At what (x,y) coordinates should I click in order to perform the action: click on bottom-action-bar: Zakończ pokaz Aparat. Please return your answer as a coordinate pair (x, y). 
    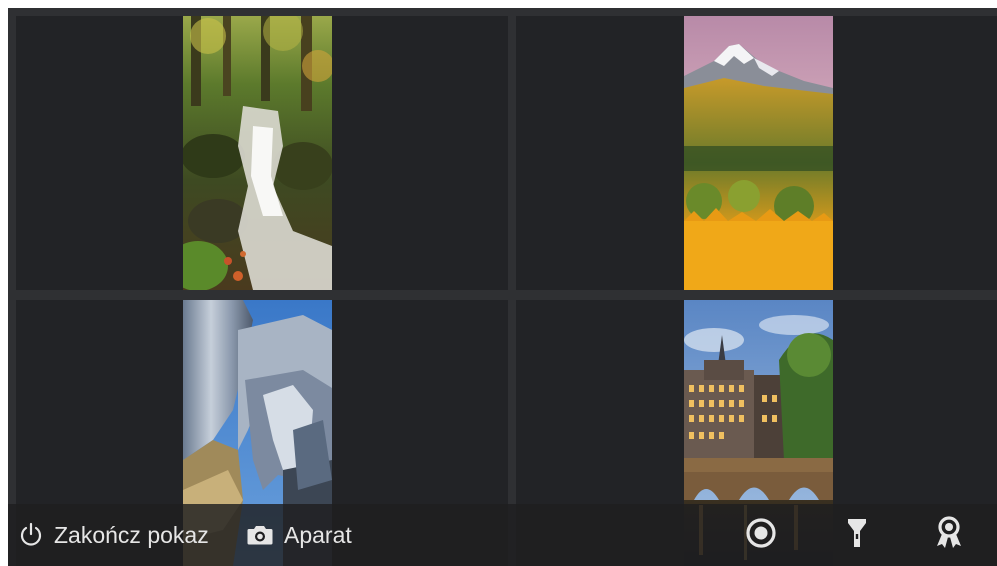
    Looking at the image, I should click on (502, 535).